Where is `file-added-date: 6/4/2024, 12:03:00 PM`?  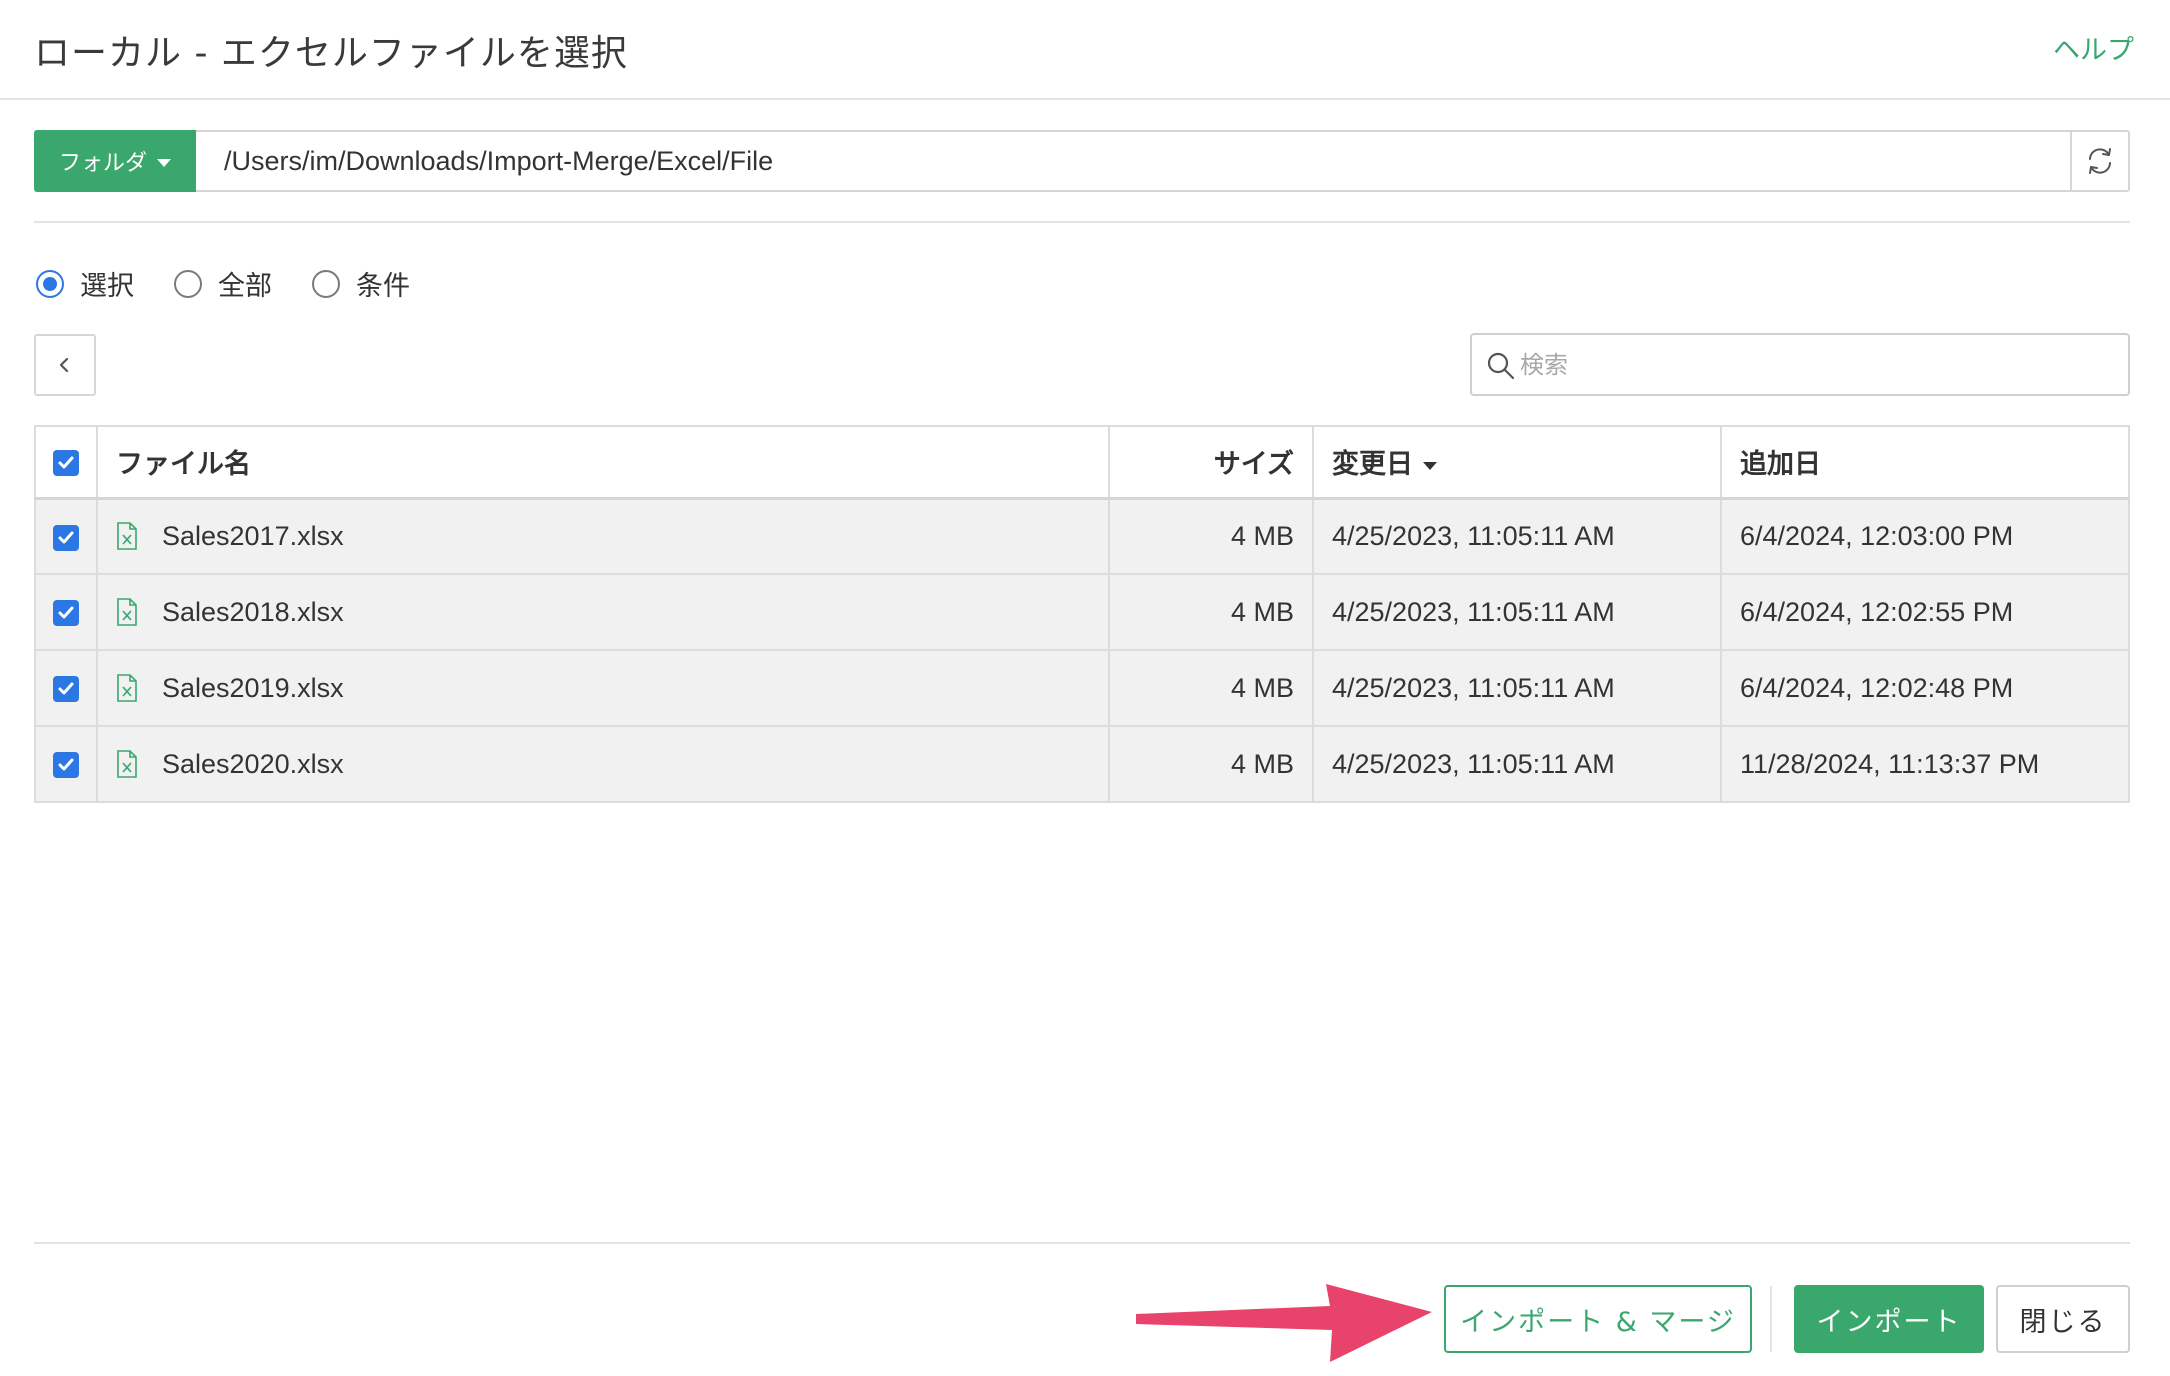
file-added-date: 6/4/2024, 12:03:00 PM is located at coordinates (1925, 536).